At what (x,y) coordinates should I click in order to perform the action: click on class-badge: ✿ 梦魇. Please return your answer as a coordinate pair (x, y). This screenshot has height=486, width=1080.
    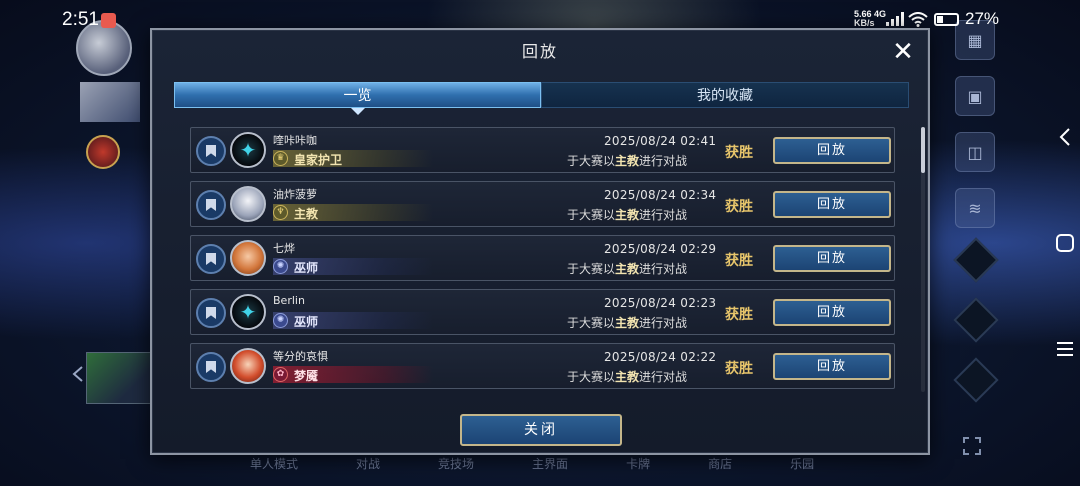
    Looking at the image, I should click on (353, 374).